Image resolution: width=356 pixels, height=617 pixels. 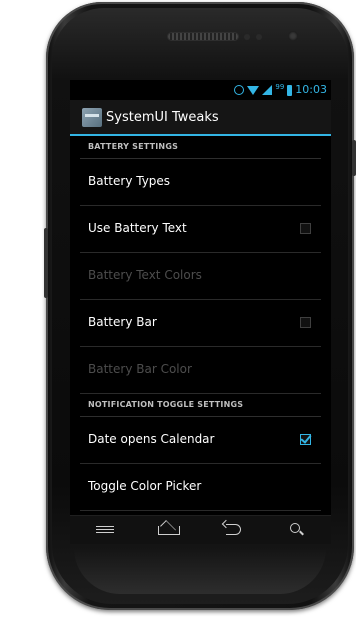 I want to click on alarm-icon, so click(x=239, y=90).